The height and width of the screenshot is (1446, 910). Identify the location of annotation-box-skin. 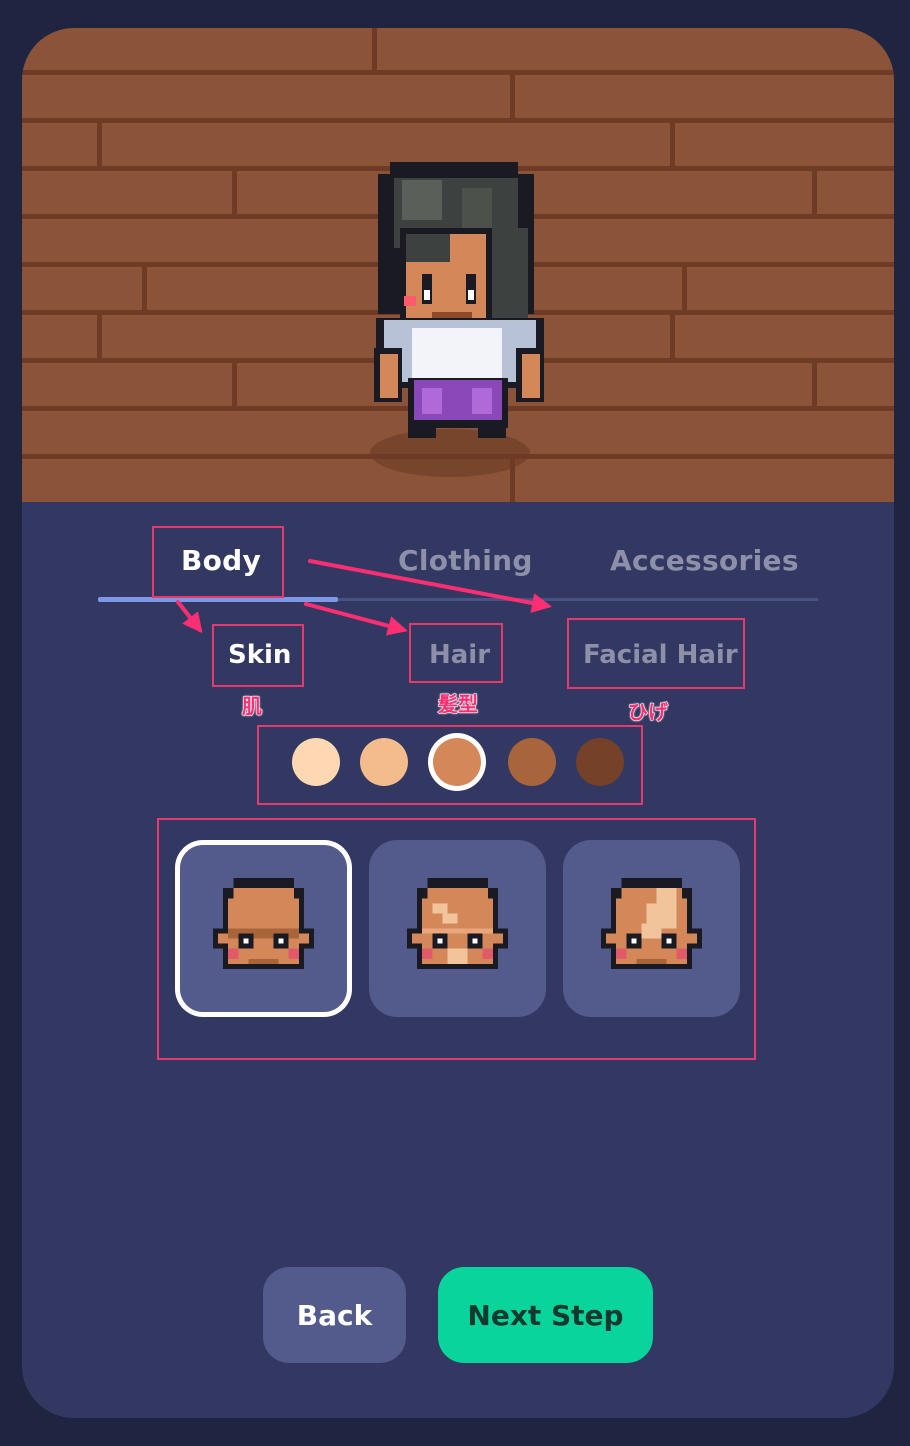
(258, 655).